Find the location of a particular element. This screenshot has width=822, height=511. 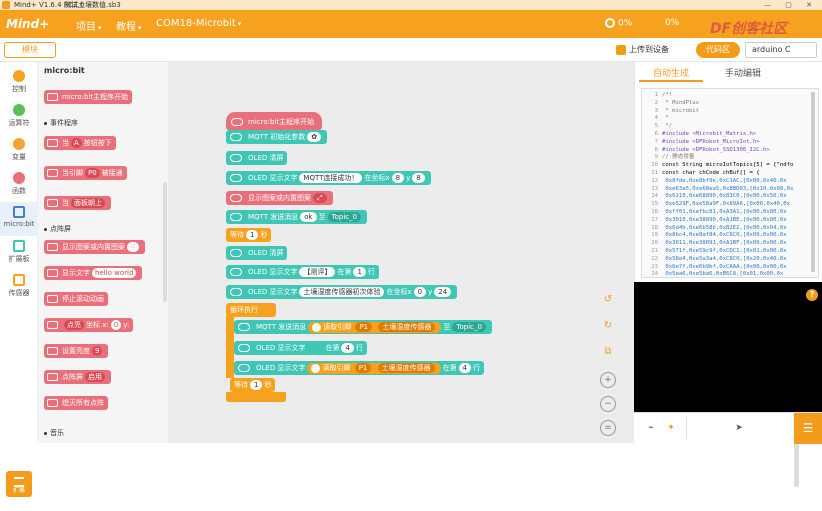

block-on-pin: 当引脚 P0 被接通 is located at coordinates (85, 173).